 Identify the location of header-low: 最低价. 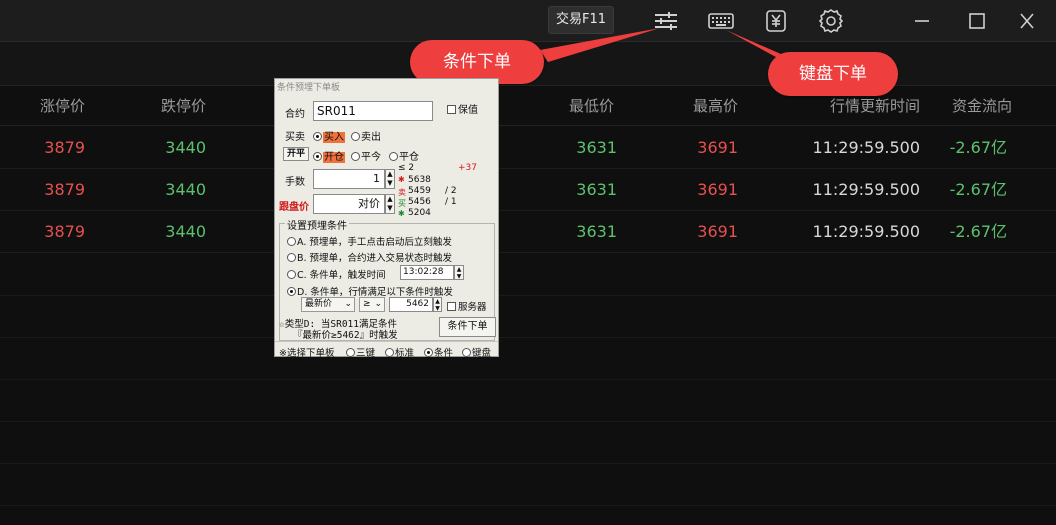
(562, 106).